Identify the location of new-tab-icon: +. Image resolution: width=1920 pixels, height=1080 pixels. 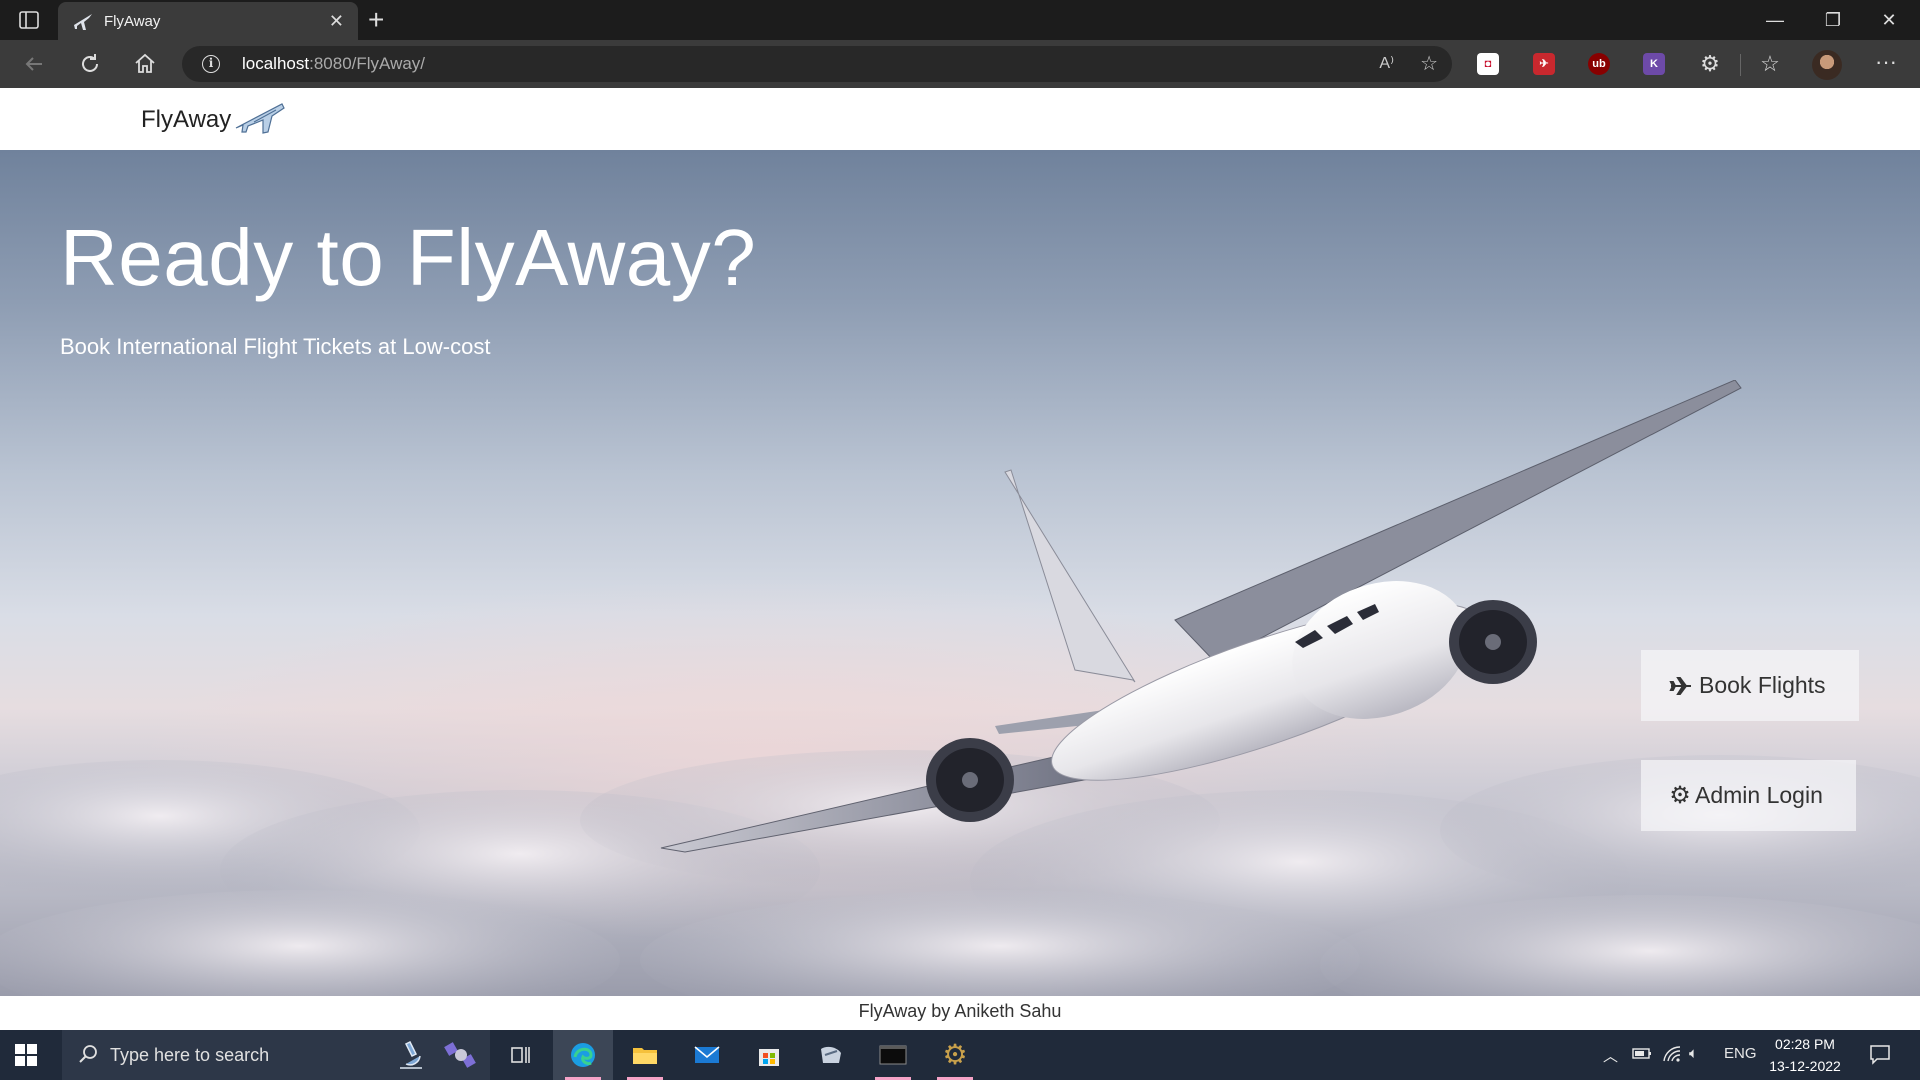
(376, 20).